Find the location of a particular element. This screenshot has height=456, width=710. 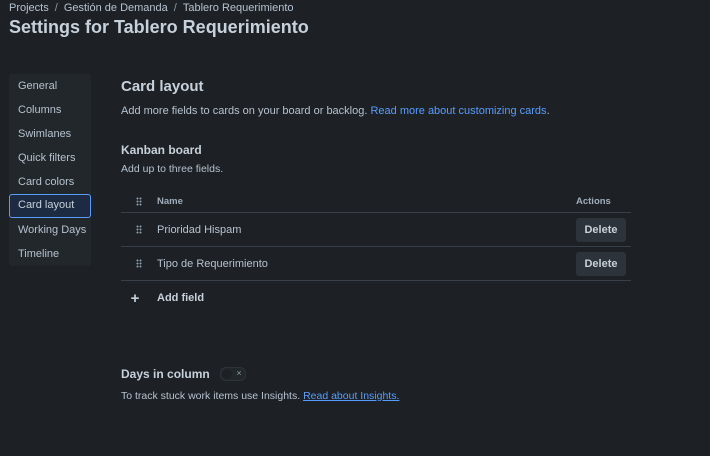

days-in-column-header: Days in column × is located at coordinates (376, 374).